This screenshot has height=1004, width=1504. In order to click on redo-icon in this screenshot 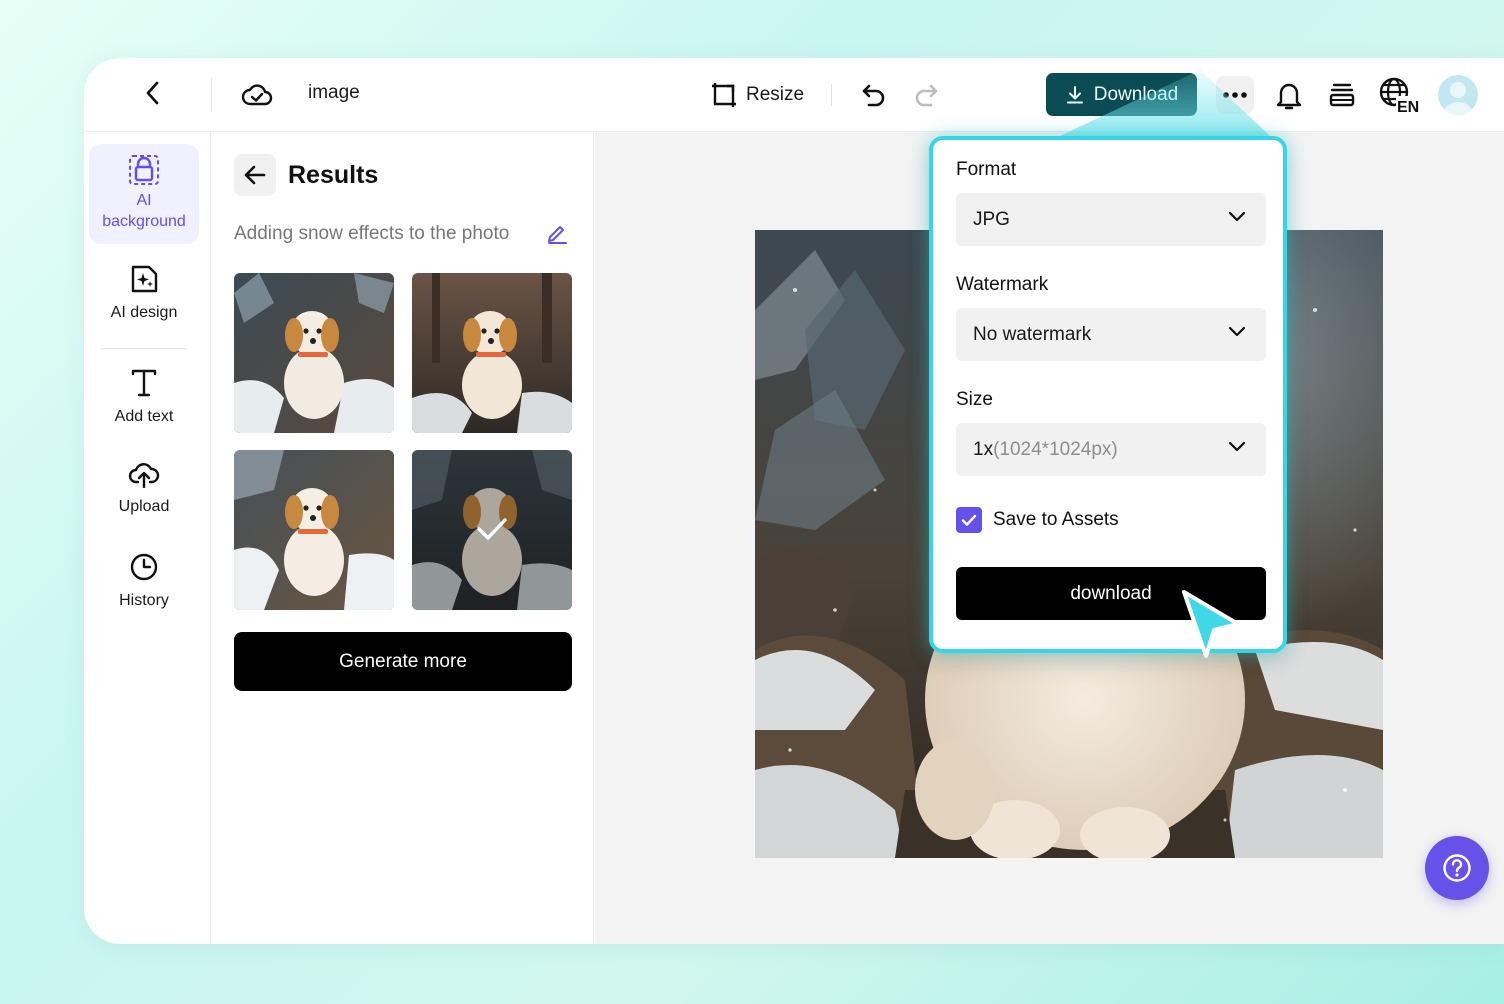, I will do `click(926, 95)`.